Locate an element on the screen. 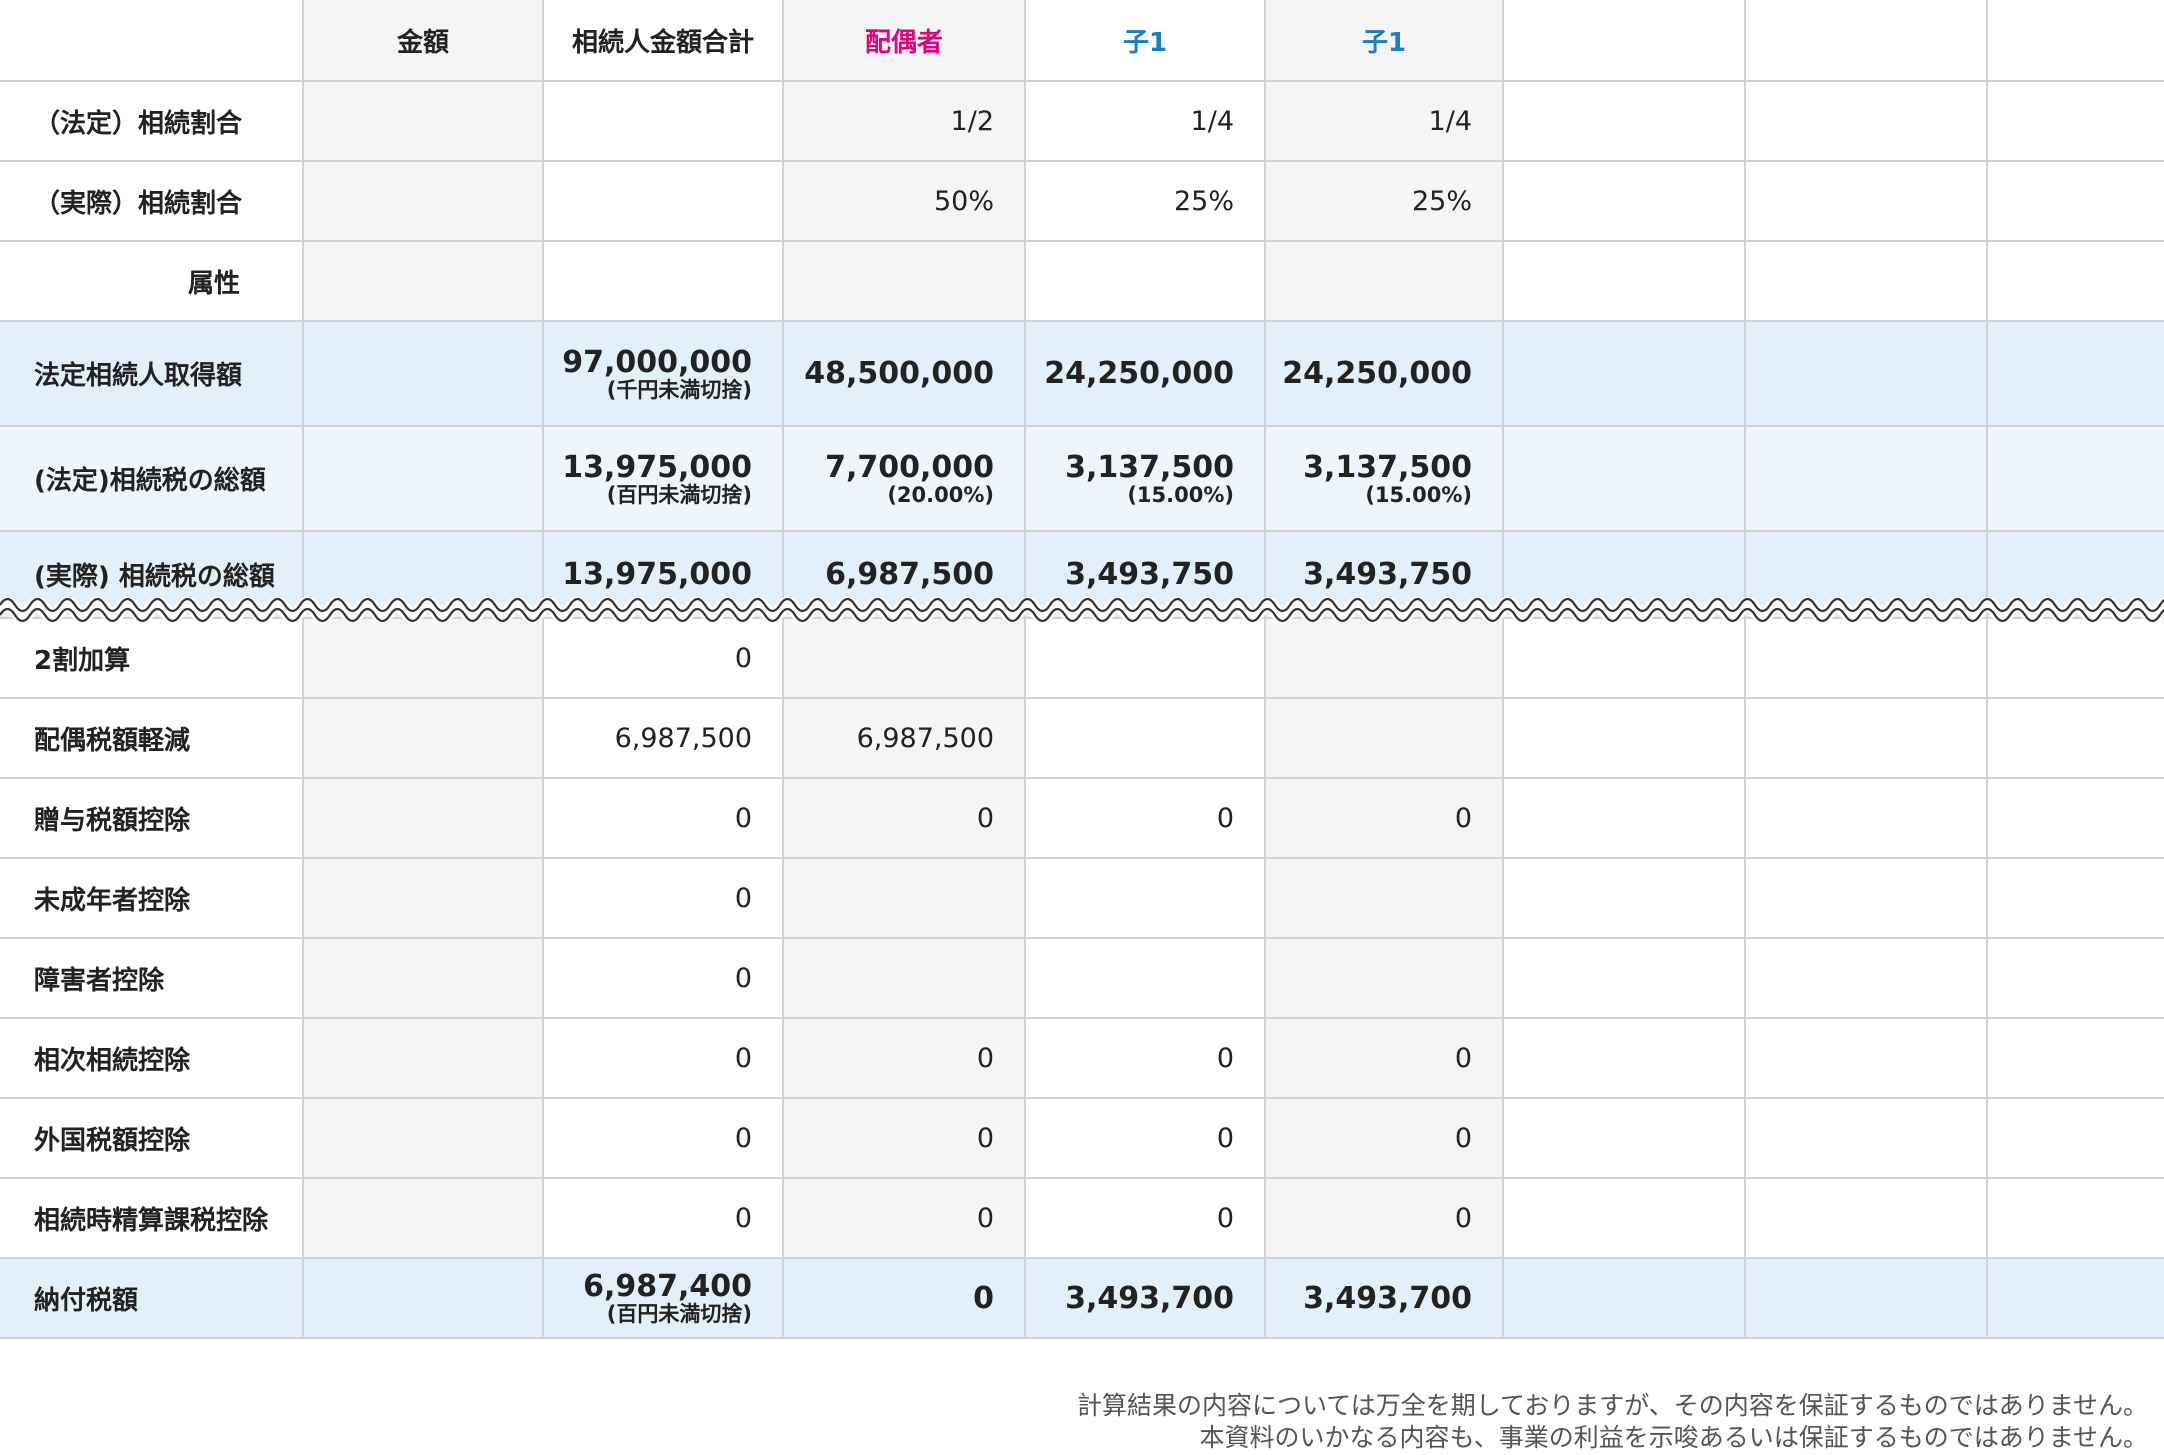 The height and width of the screenshot is (1455, 2164). total-rounding-note: (百円未満切捨) is located at coordinates (679, 1314).